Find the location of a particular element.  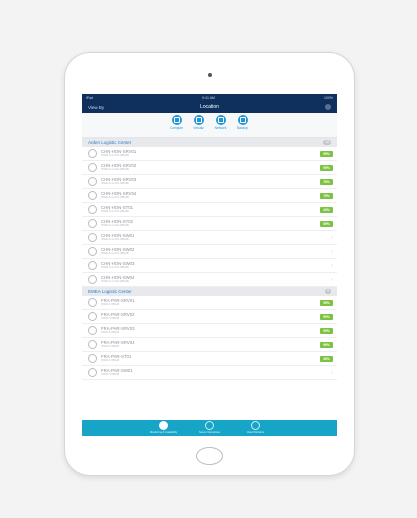

section-header: EMEA Logistic Center 6 is located at coordinates (209, 291).